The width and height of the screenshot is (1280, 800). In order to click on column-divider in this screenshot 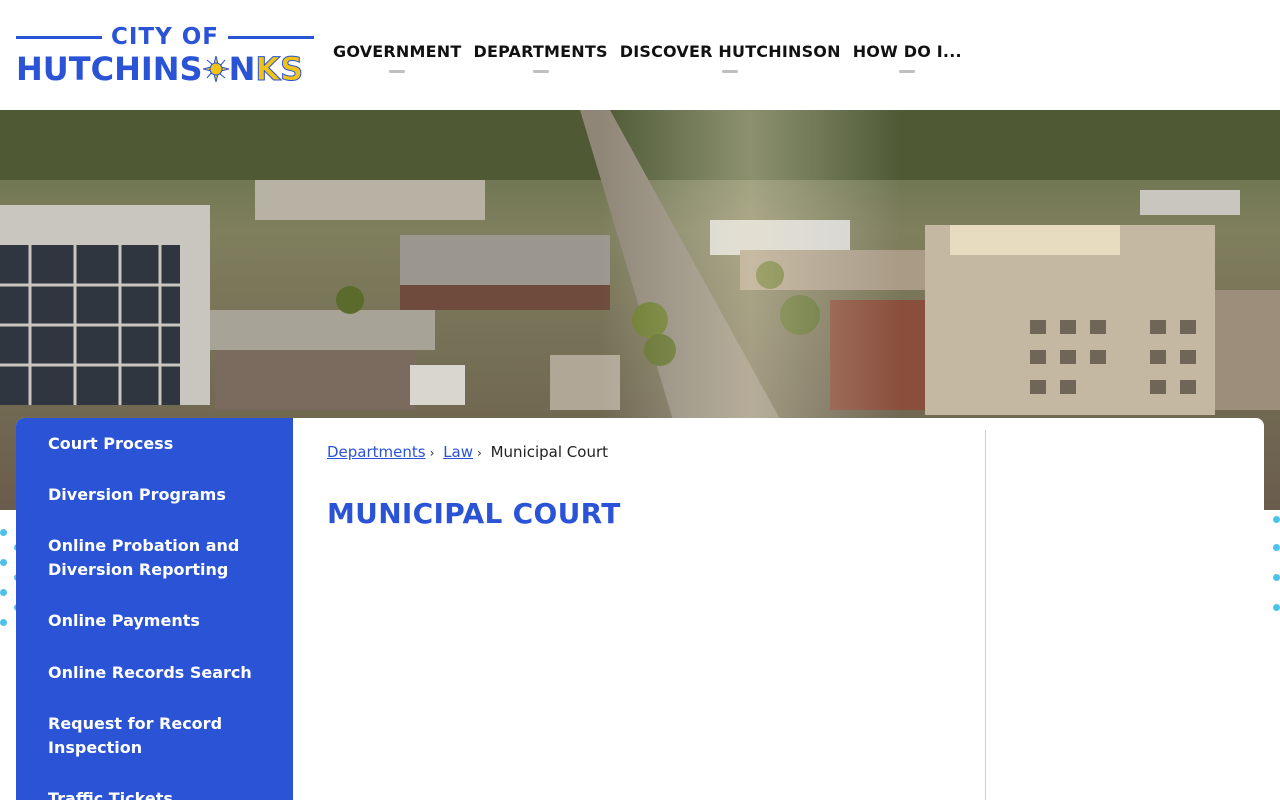, I will do `click(985, 615)`.